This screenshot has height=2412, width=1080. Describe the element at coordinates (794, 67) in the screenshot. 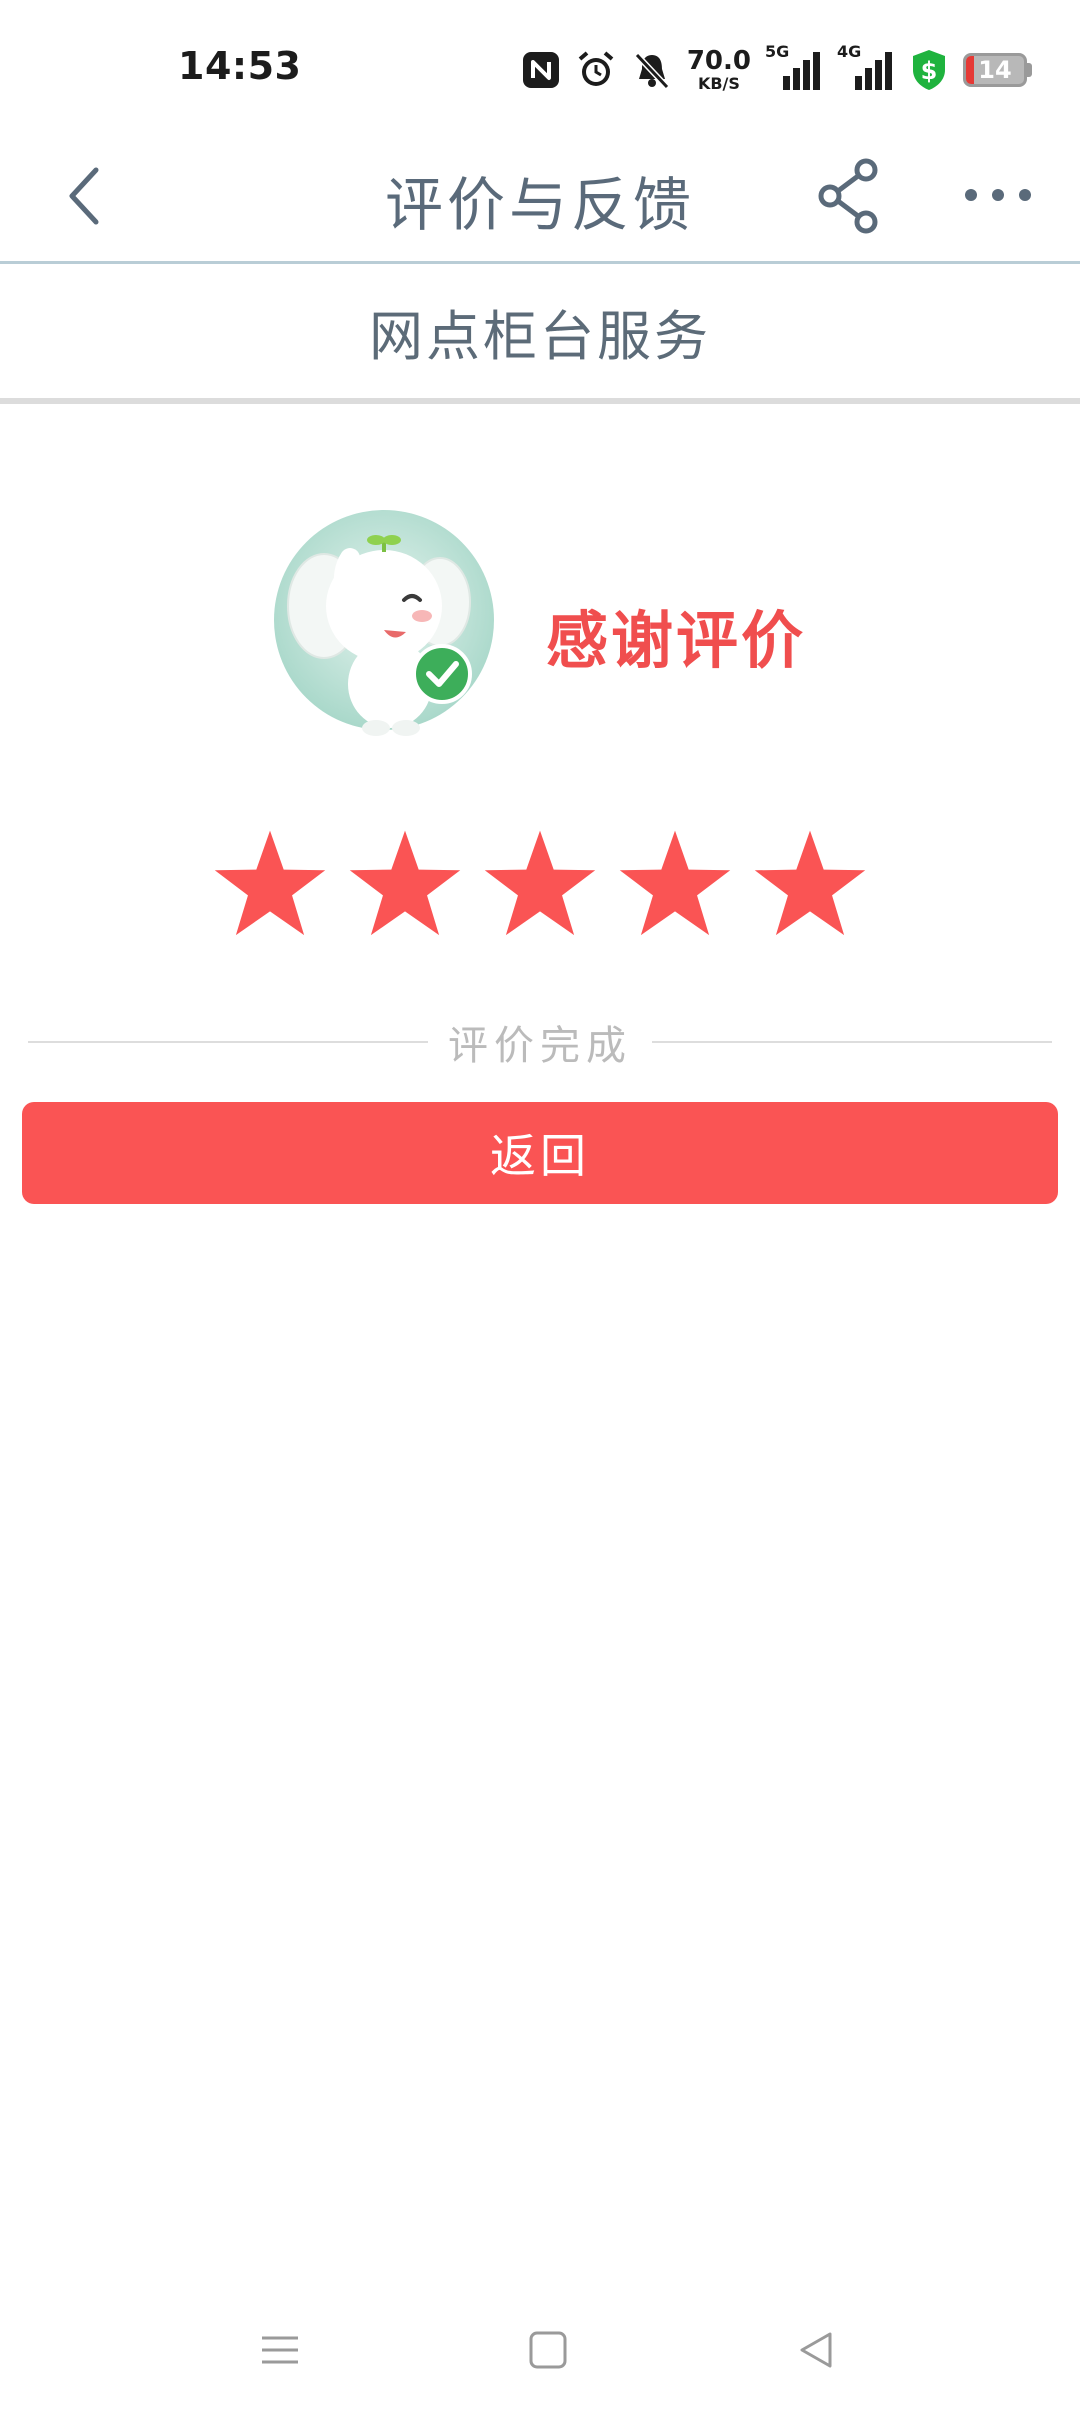

I see `signal-5g-icon: 5G` at that location.